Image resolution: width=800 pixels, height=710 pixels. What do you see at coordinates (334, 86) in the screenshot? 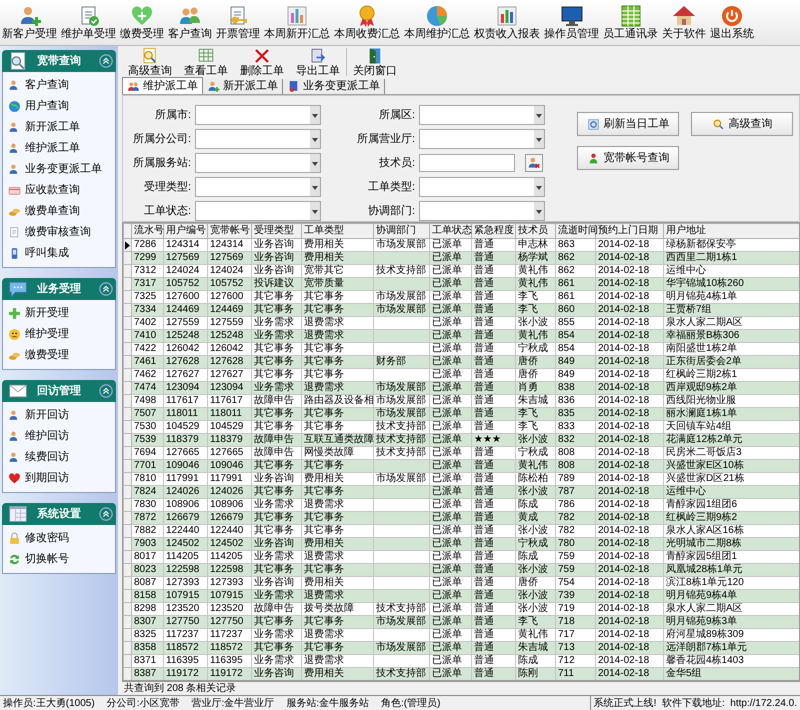
I see `tab: 业务变更派工单` at bounding box center [334, 86].